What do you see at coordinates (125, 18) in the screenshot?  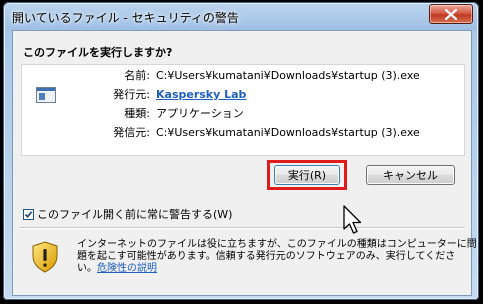 I see `window-title: 開いているファイル - セキュリティの警告` at bounding box center [125, 18].